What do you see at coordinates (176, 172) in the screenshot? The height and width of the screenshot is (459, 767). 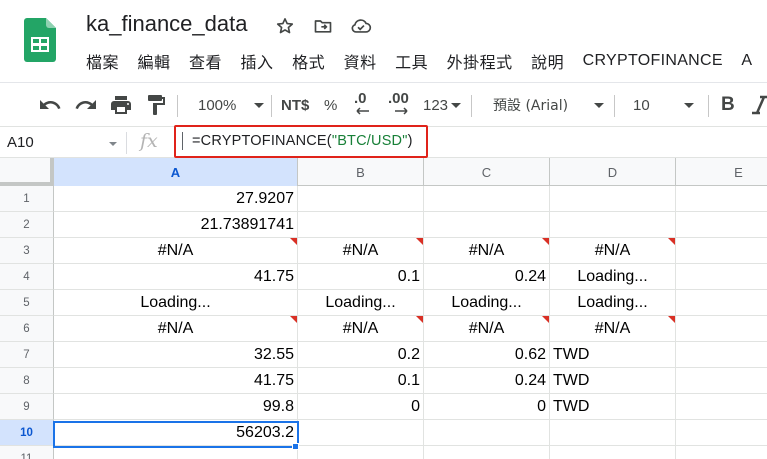 I see `column-header-a: A` at bounding box center [176, 172].